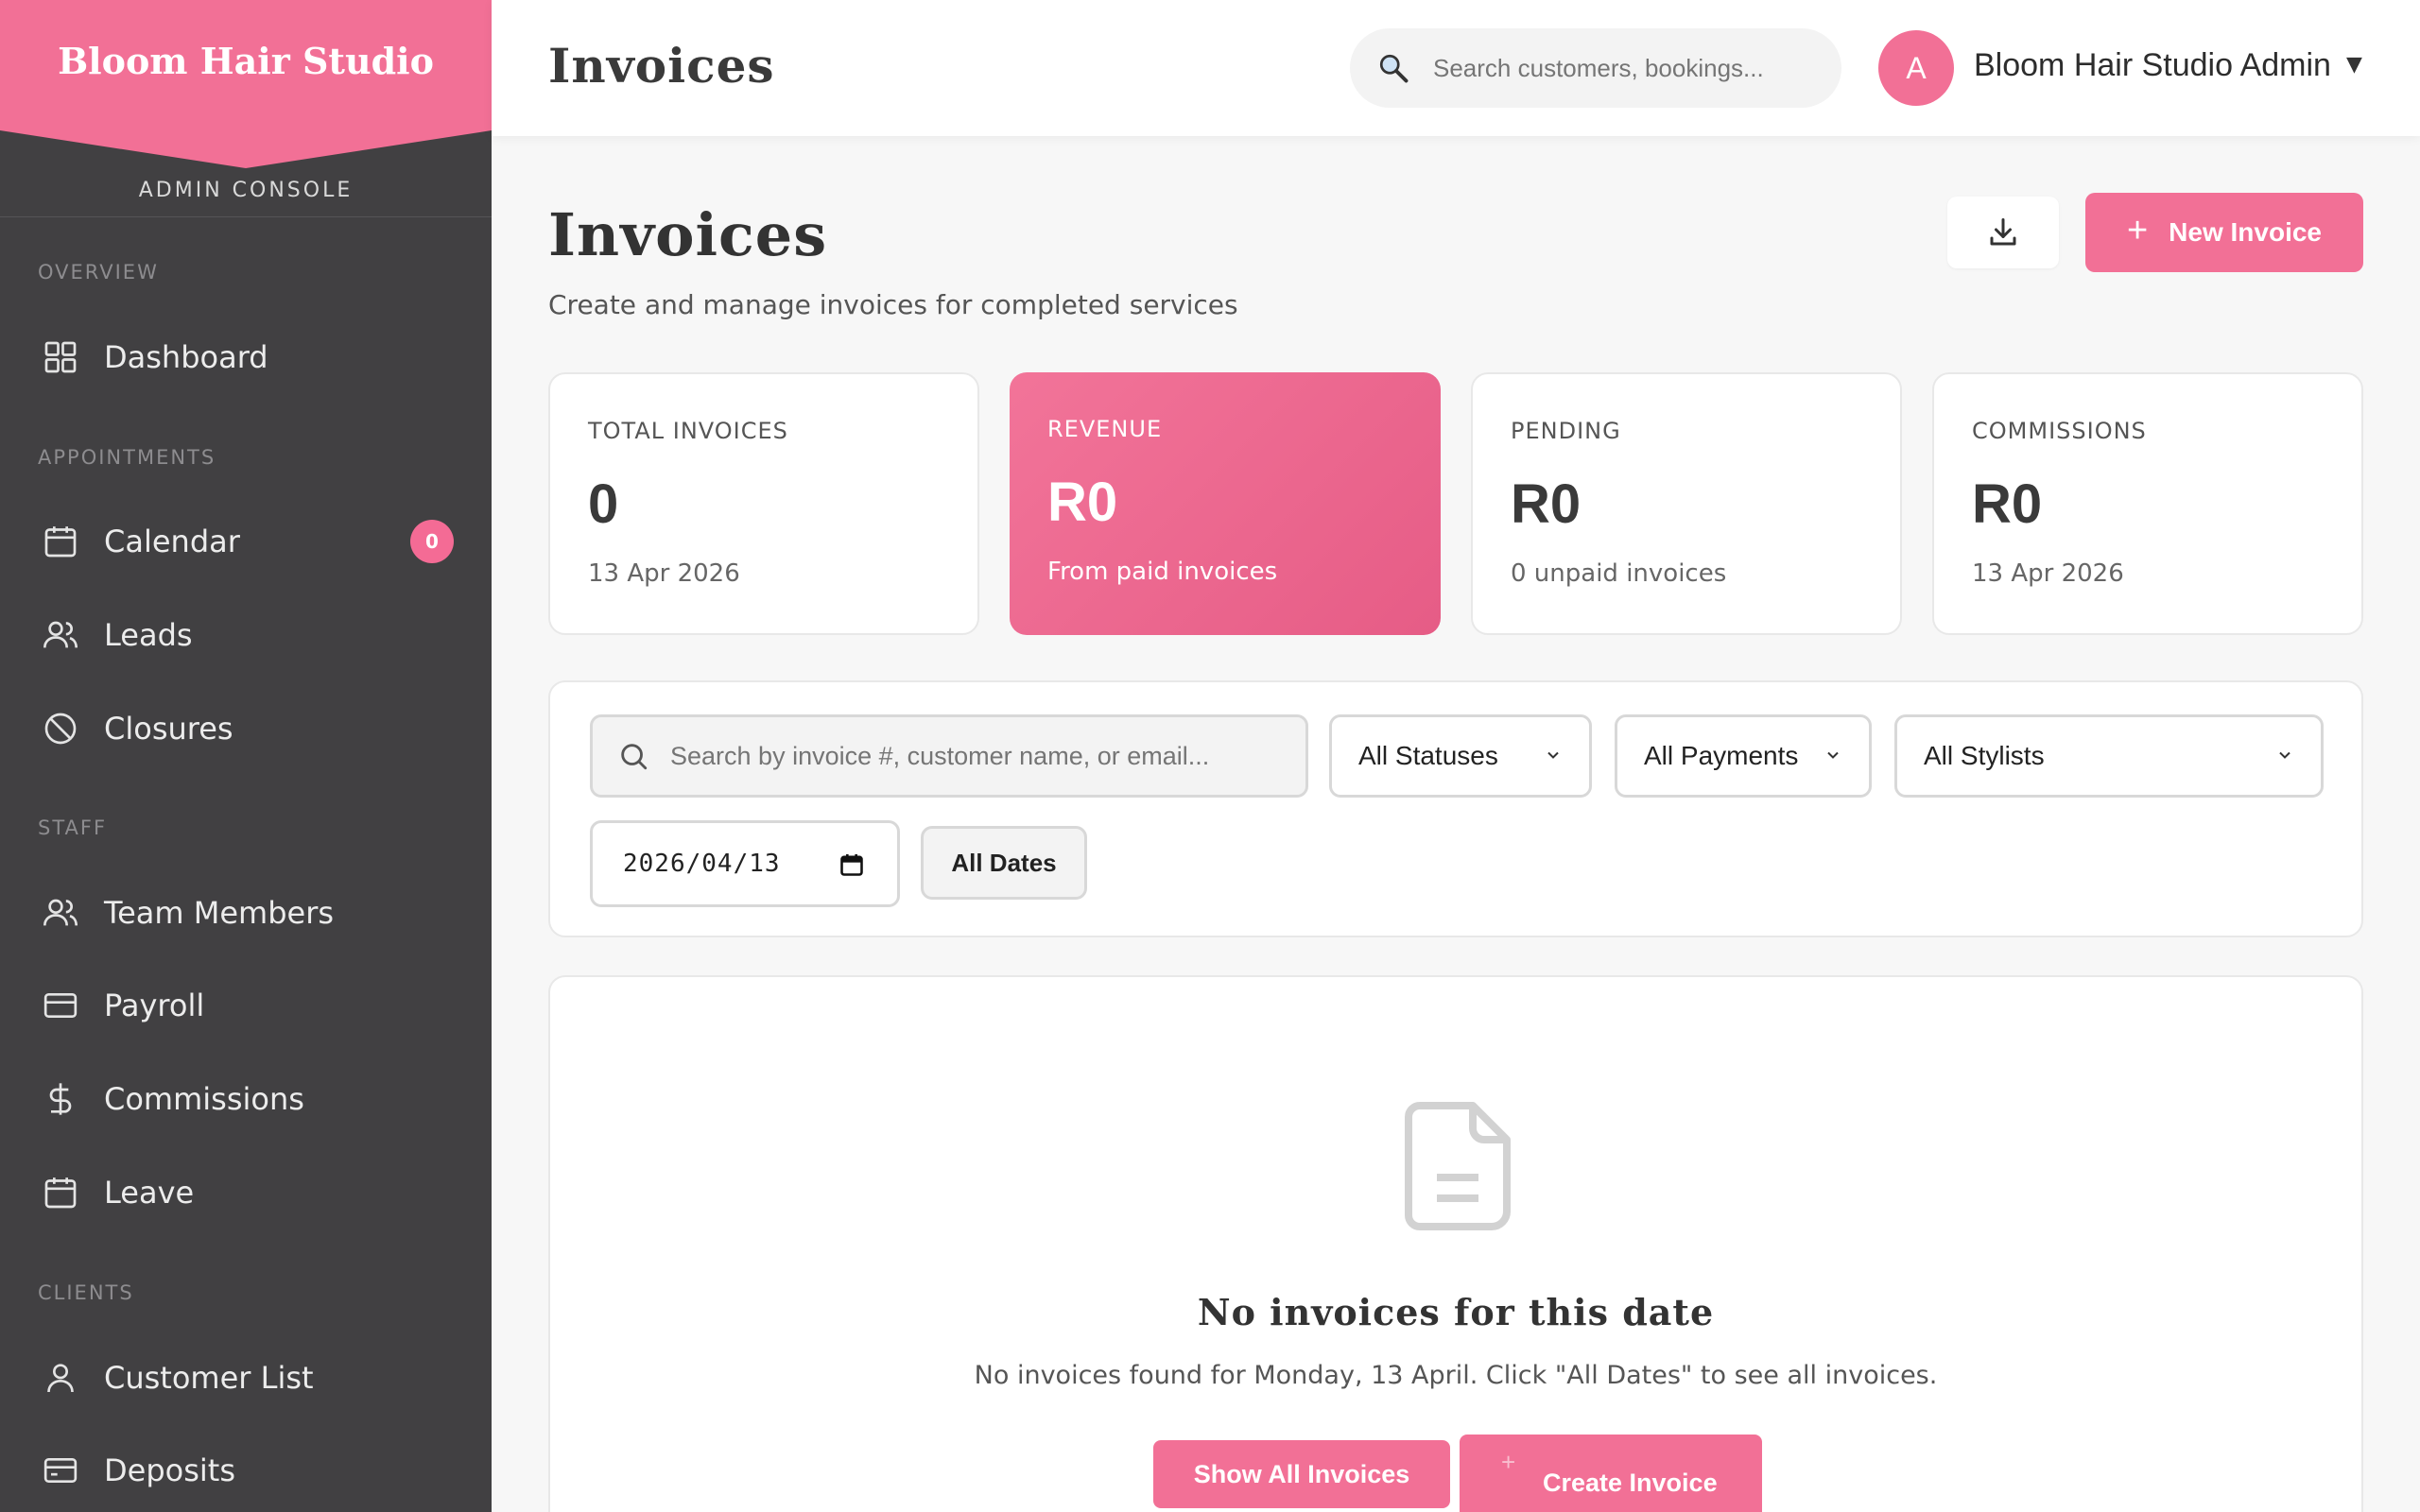  I want to click on all-dates-button: All Dates, so click(1004, 863).